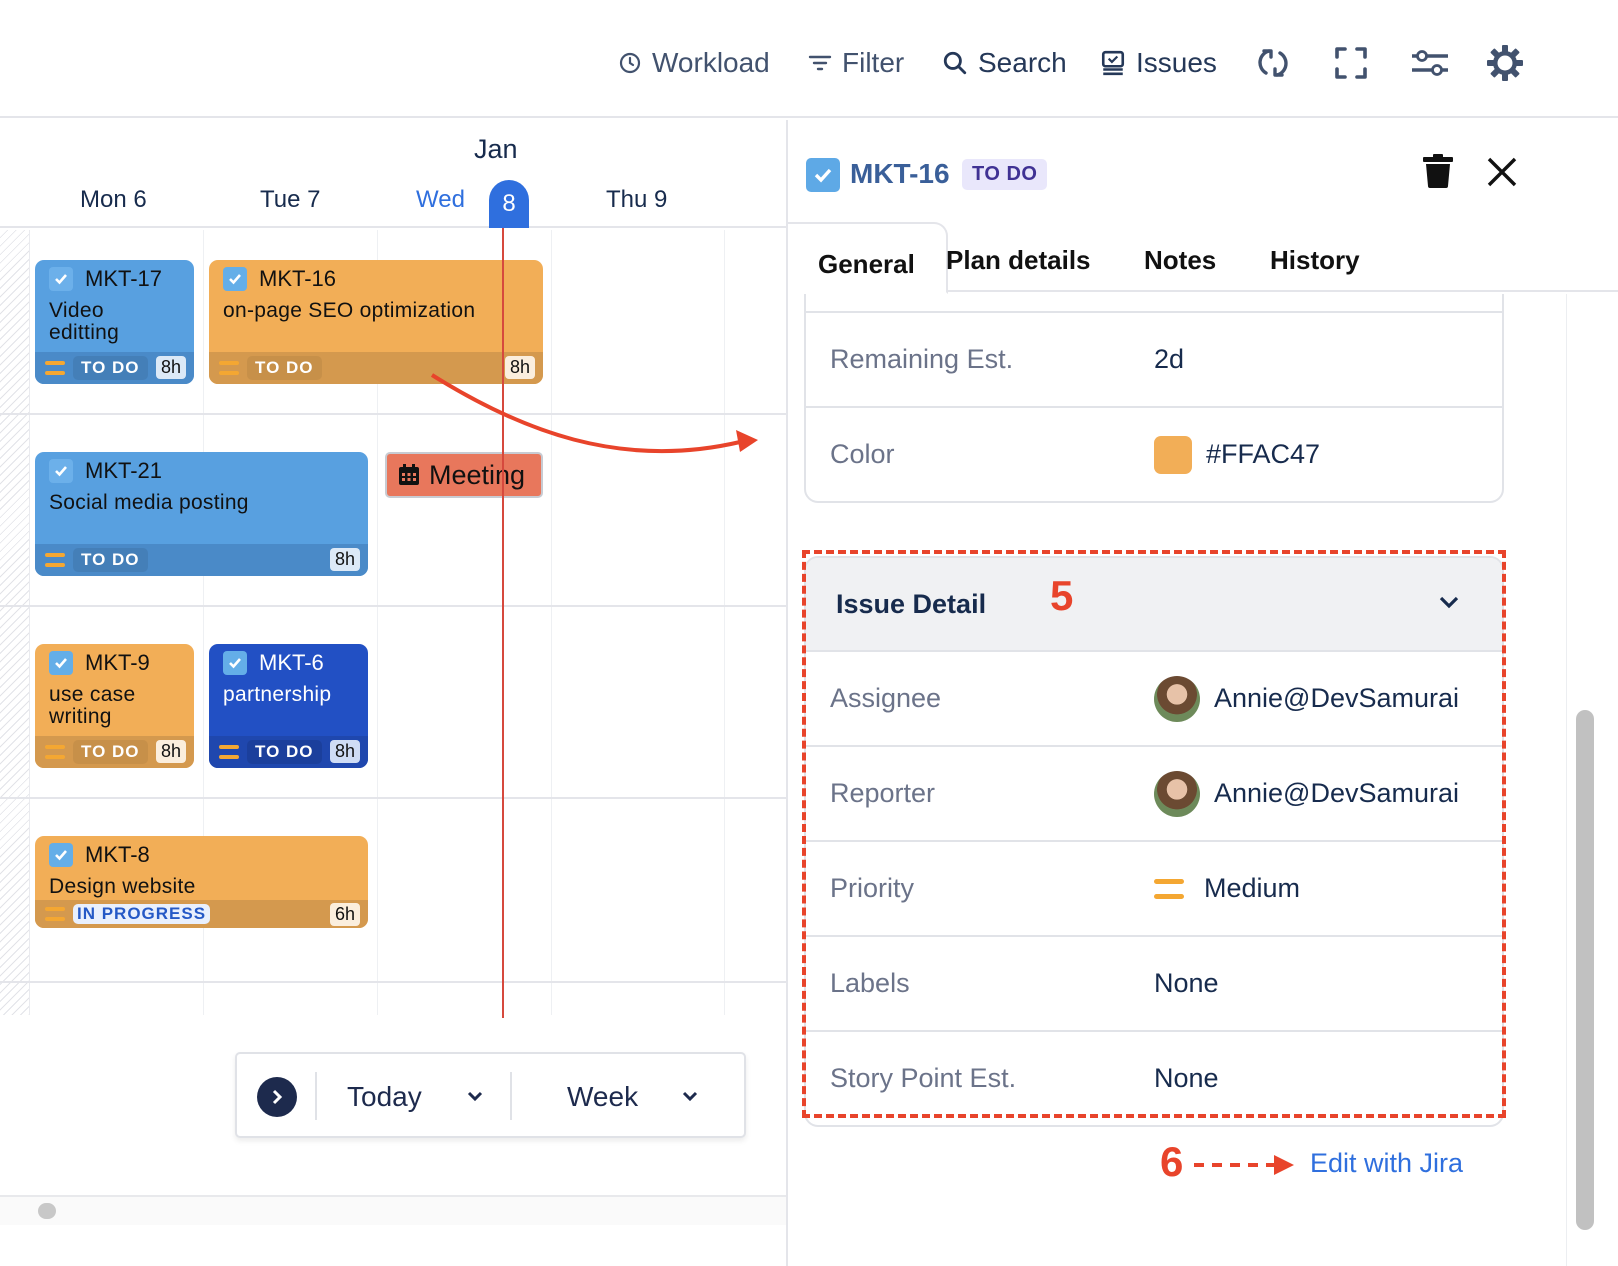 This screenshot has height=1266, width=1618. Describe the element at coordinates (1337, 698) in the screenshot. I see `user-name: Annie@DevSamurai` at that location.